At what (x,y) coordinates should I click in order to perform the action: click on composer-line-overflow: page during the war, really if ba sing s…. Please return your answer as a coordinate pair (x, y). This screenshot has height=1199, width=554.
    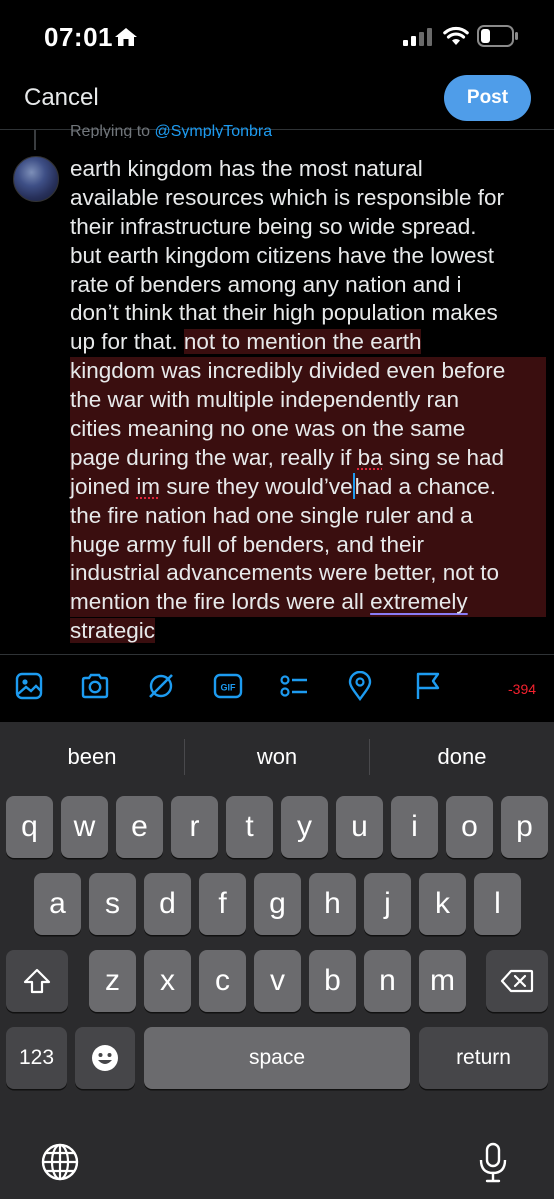
    Looking at the image, I should click on (308, 458).